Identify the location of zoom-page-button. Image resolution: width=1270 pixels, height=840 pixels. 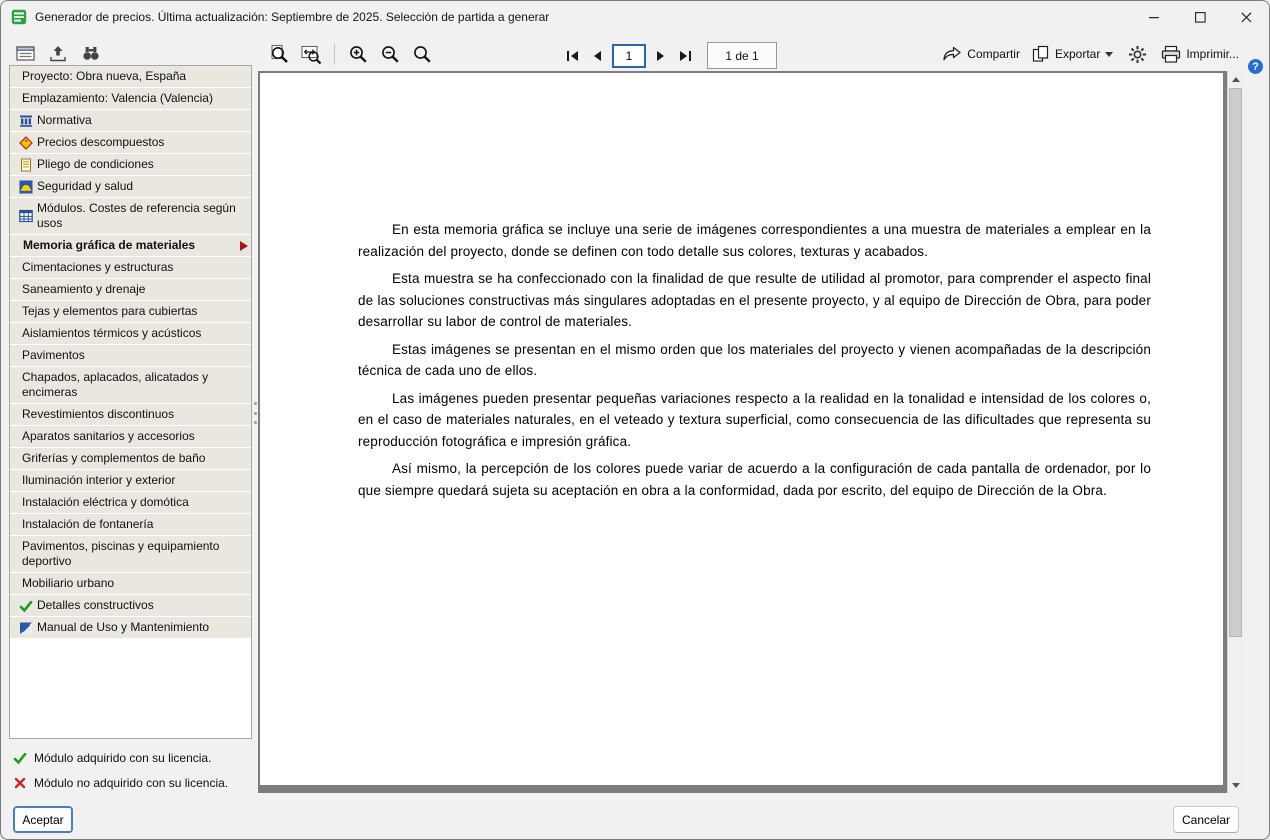
(279, 54).